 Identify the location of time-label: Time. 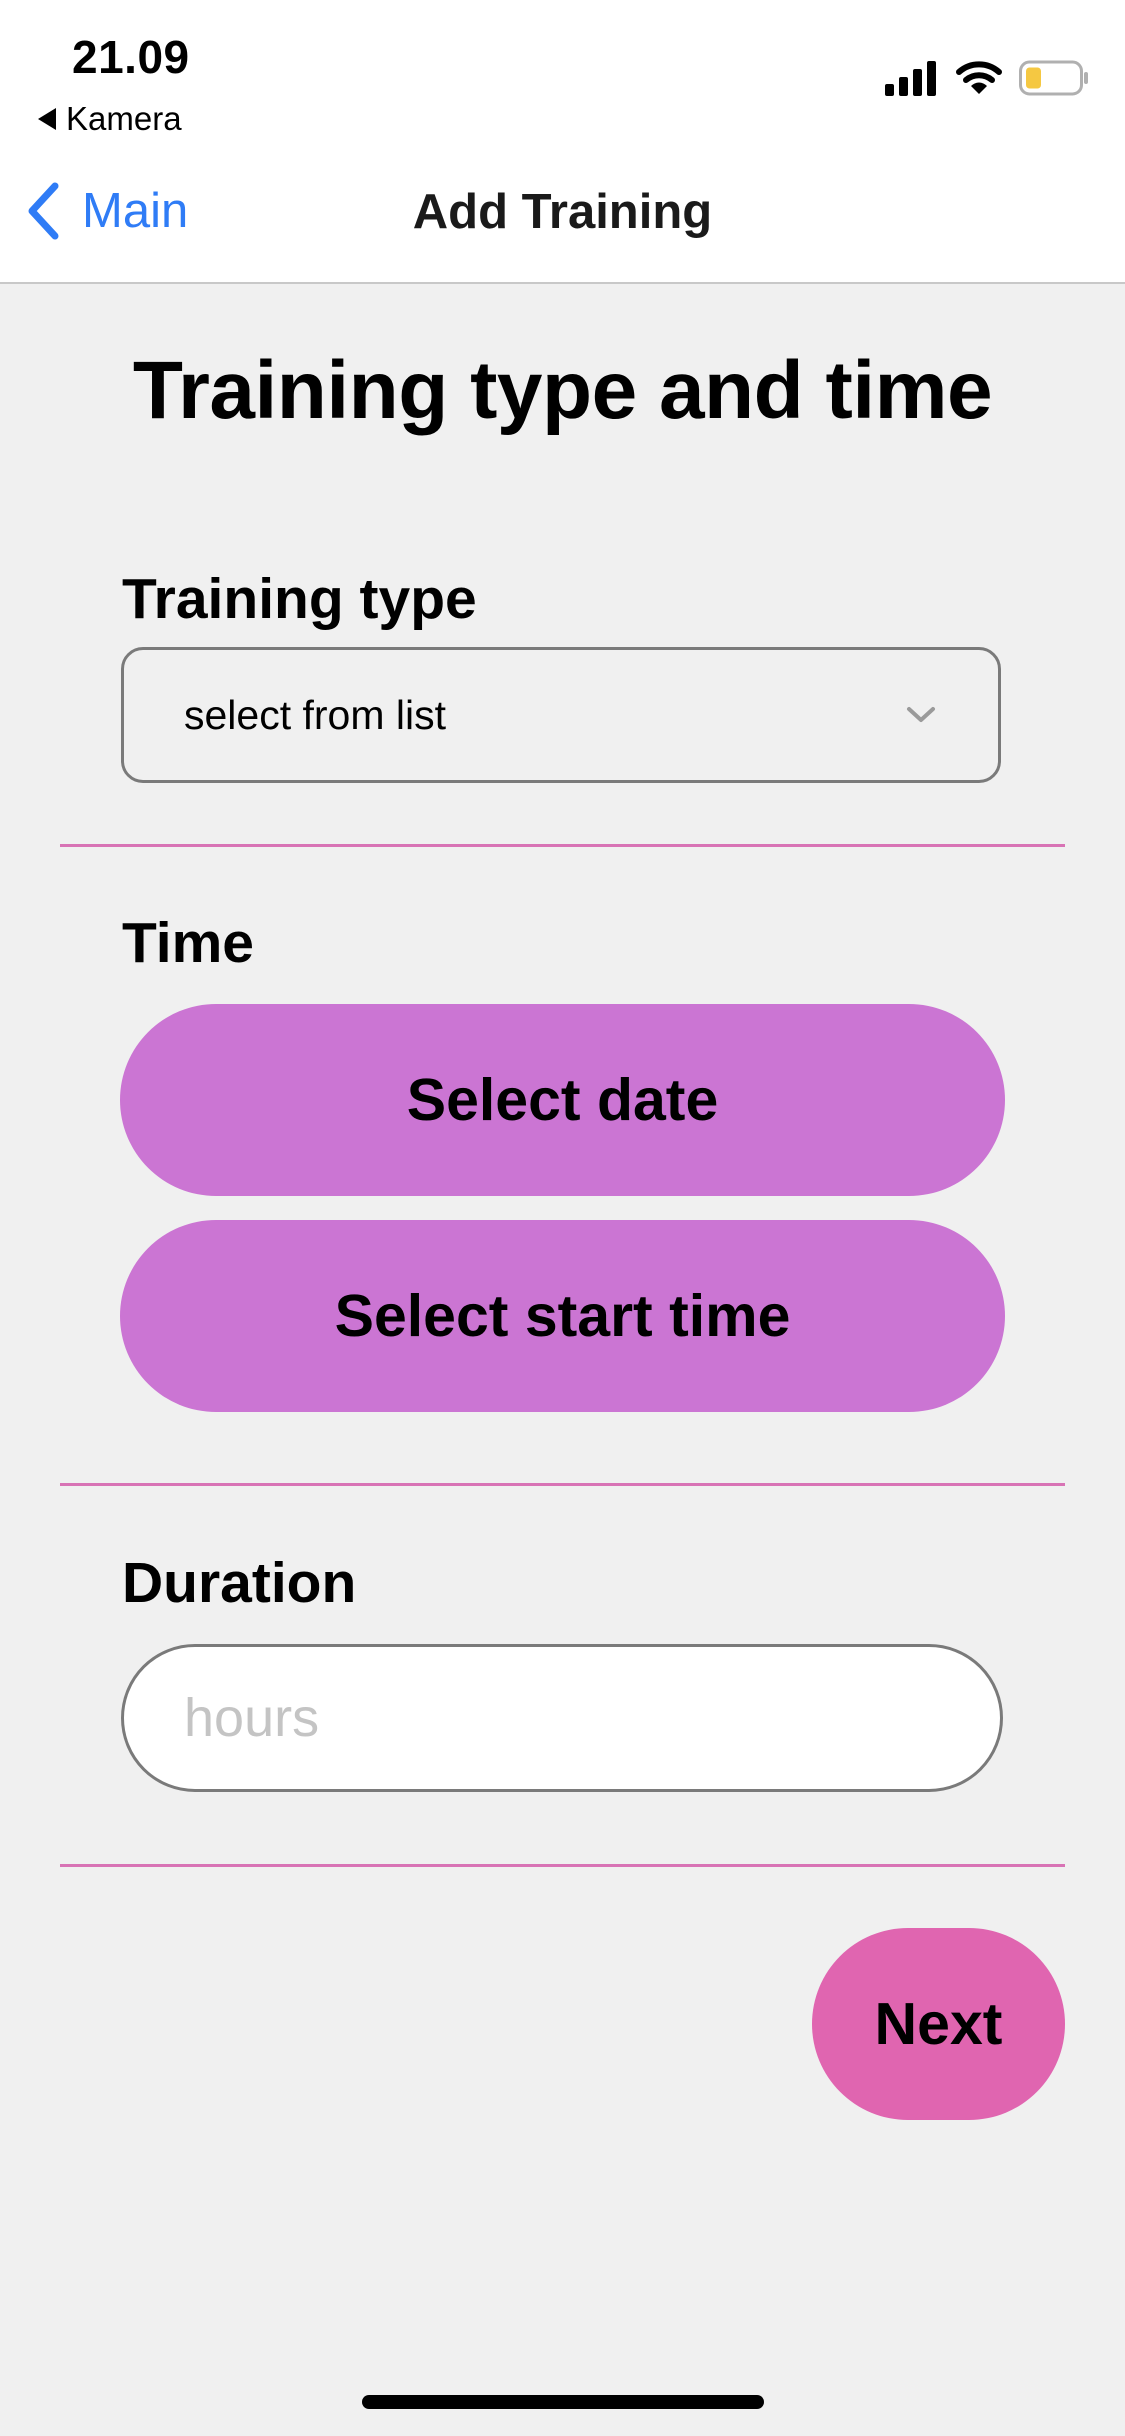
(188, 943).